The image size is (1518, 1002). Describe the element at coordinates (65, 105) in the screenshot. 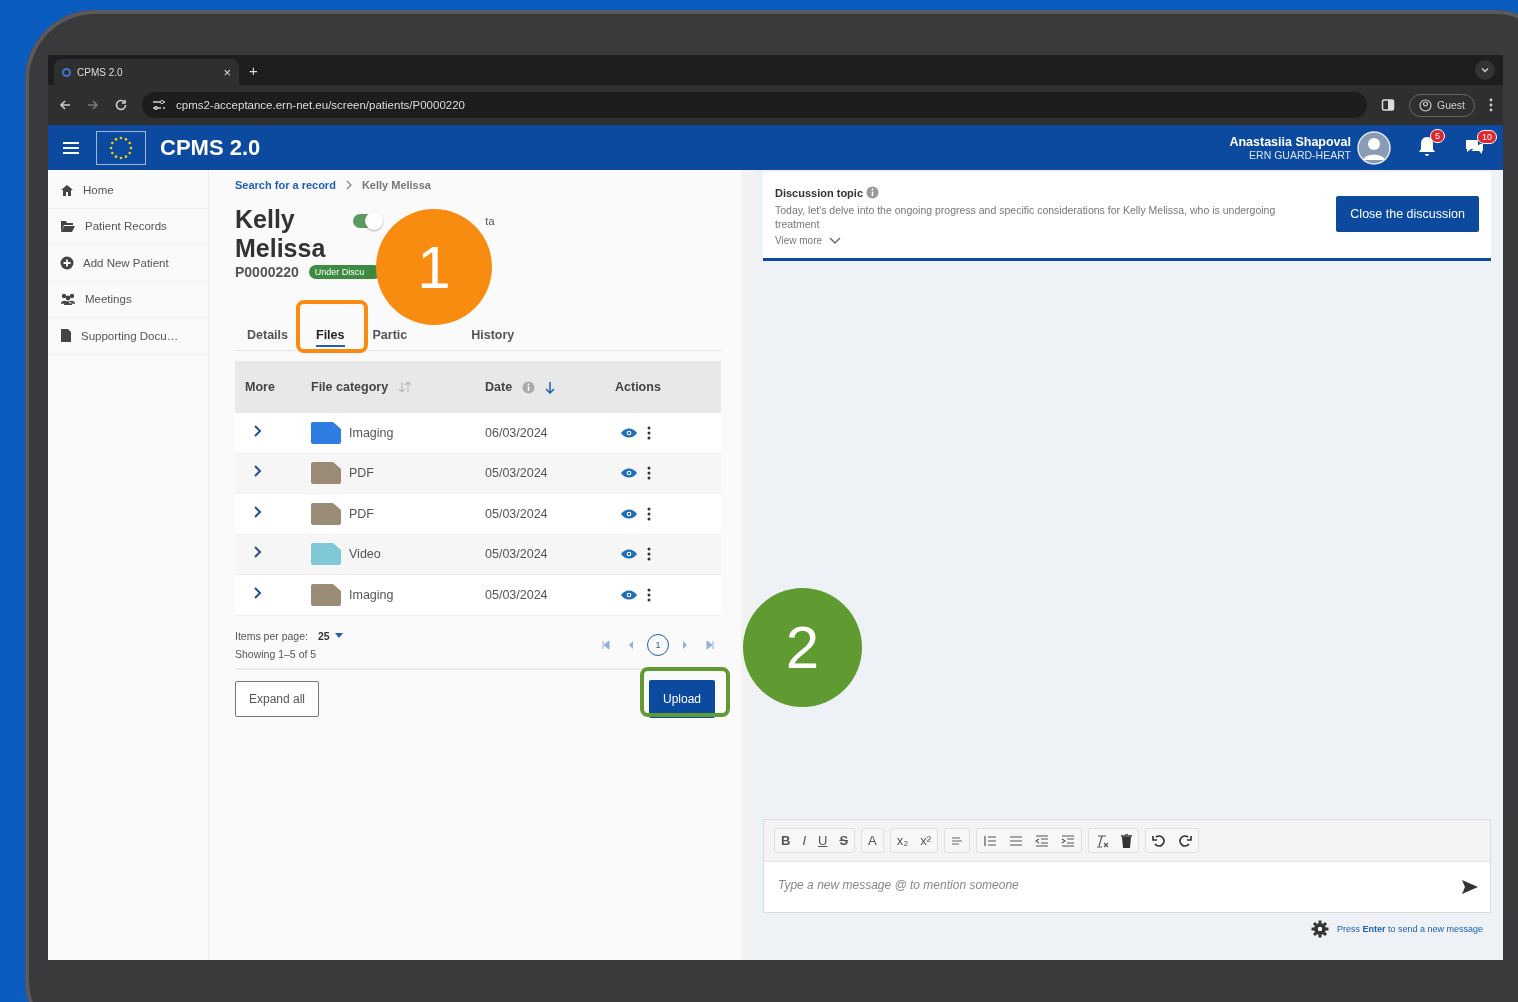

I see `back-icon` at that location.